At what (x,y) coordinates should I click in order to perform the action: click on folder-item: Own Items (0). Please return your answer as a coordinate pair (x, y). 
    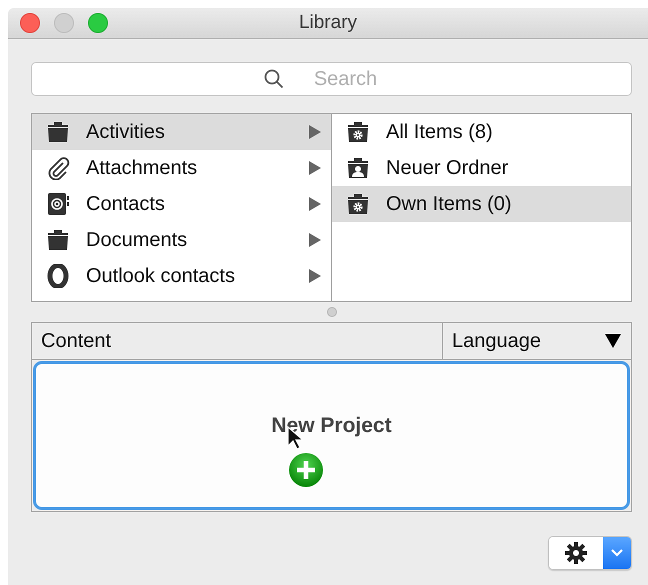
    Looking at the image, I should click on (481, 204).